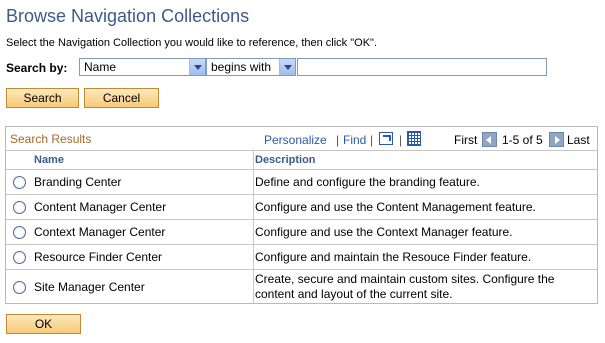 Image resolution: width=605 pixels, height=343 pixels. I want to click on cancel-button: Cancel, so click(121, 98).